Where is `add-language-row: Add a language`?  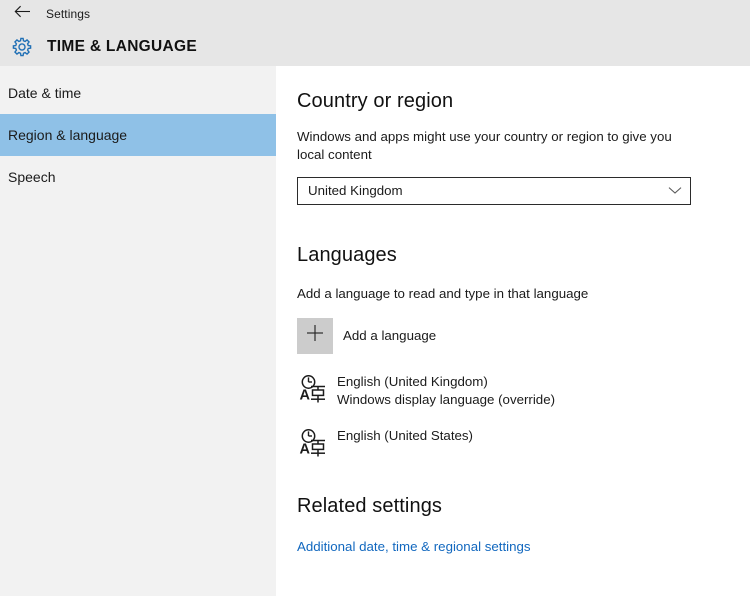
add-language-row: Add a language is located at coordinates (507, 335).